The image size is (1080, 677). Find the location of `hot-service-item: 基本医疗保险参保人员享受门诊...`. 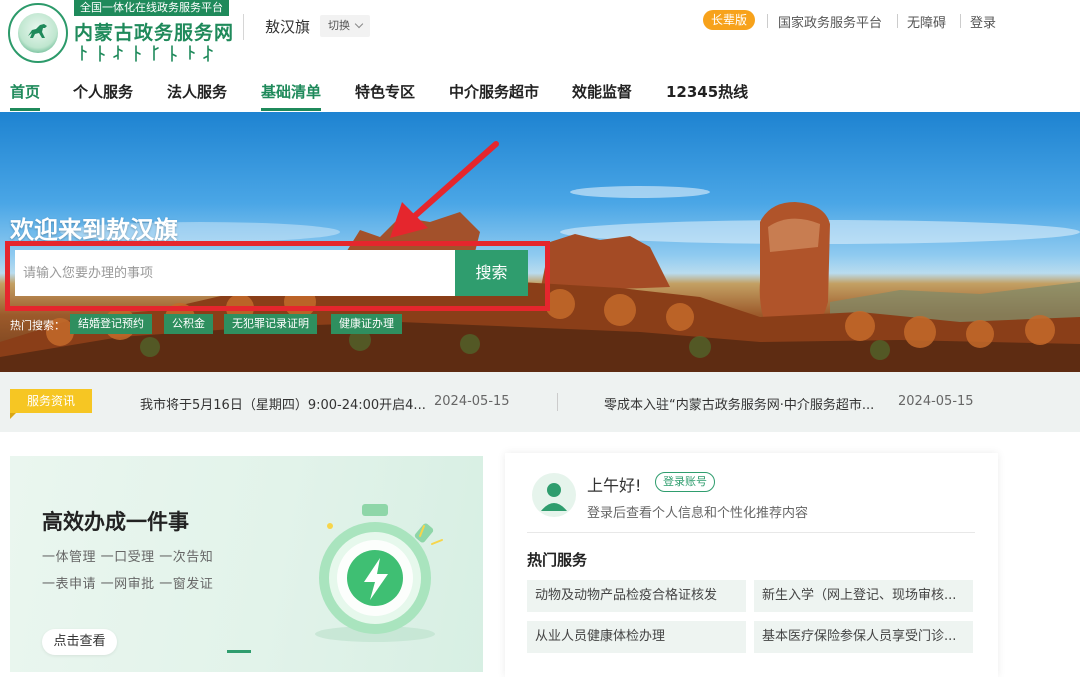

hot-service-item: 基本医疗保险参保人员享受门诊... is located at coordinates (863, 637).